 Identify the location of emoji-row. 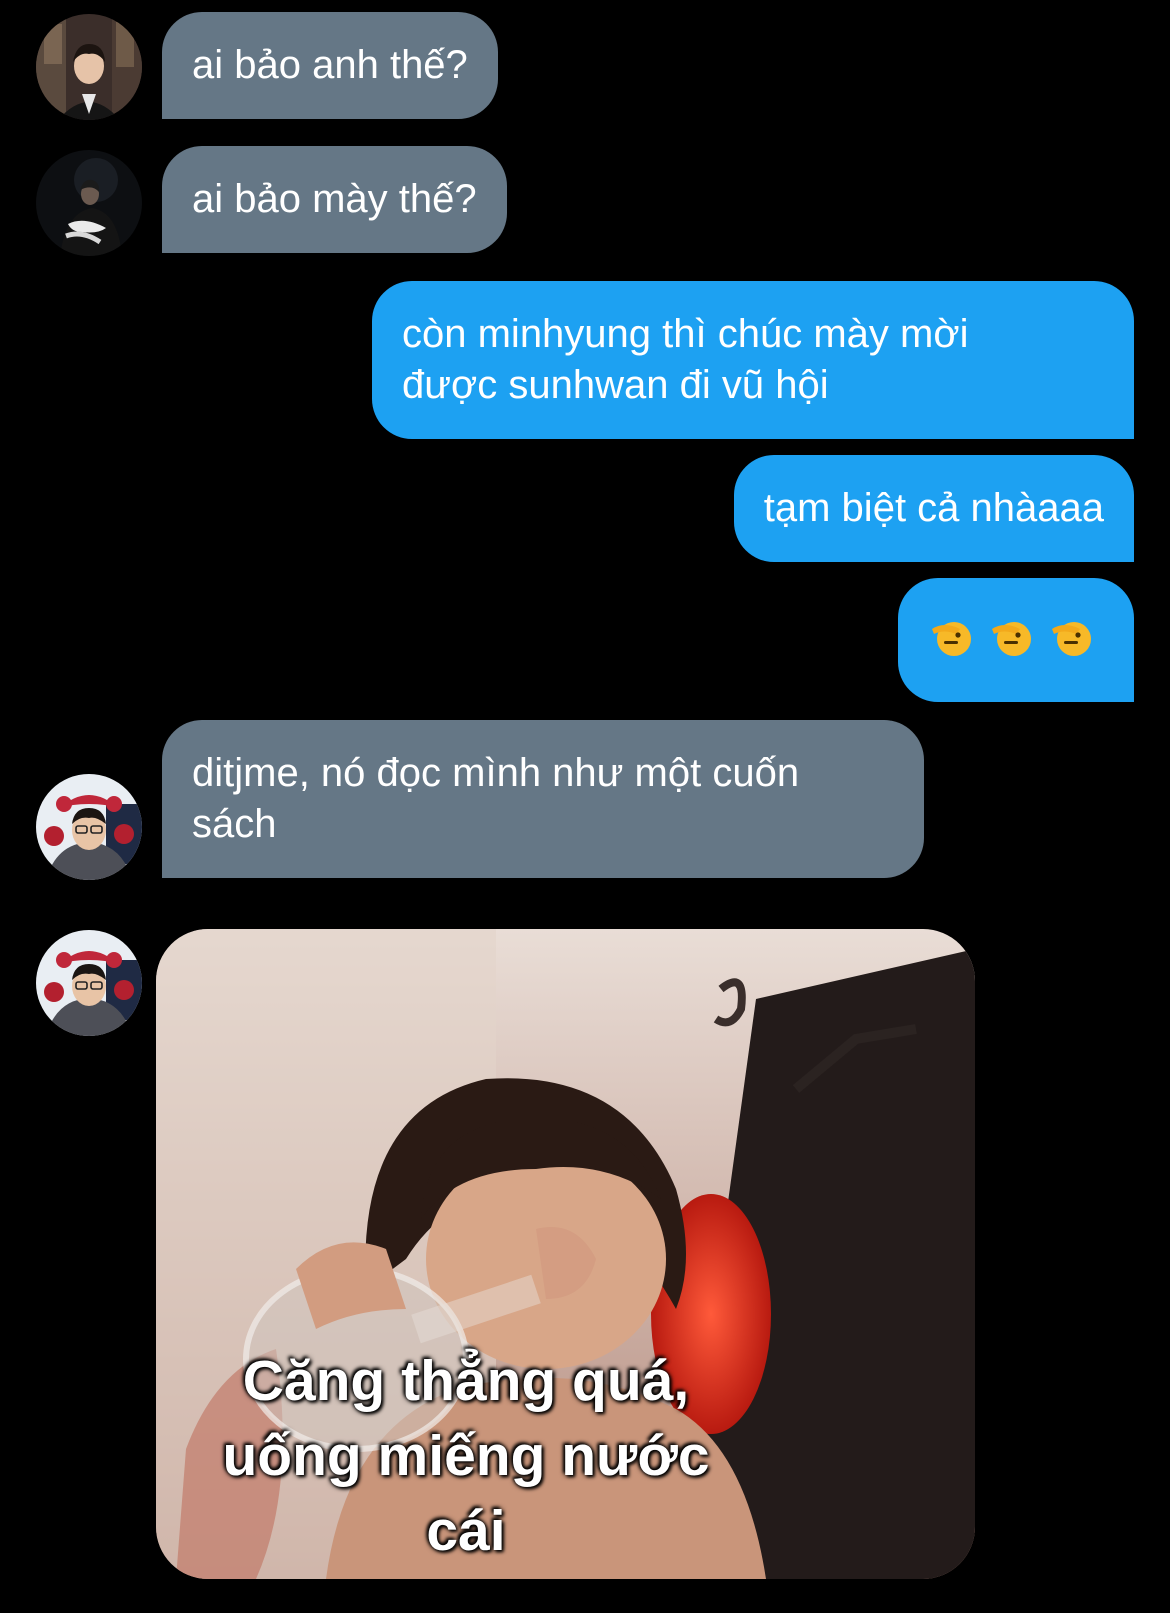
(1012, 636).